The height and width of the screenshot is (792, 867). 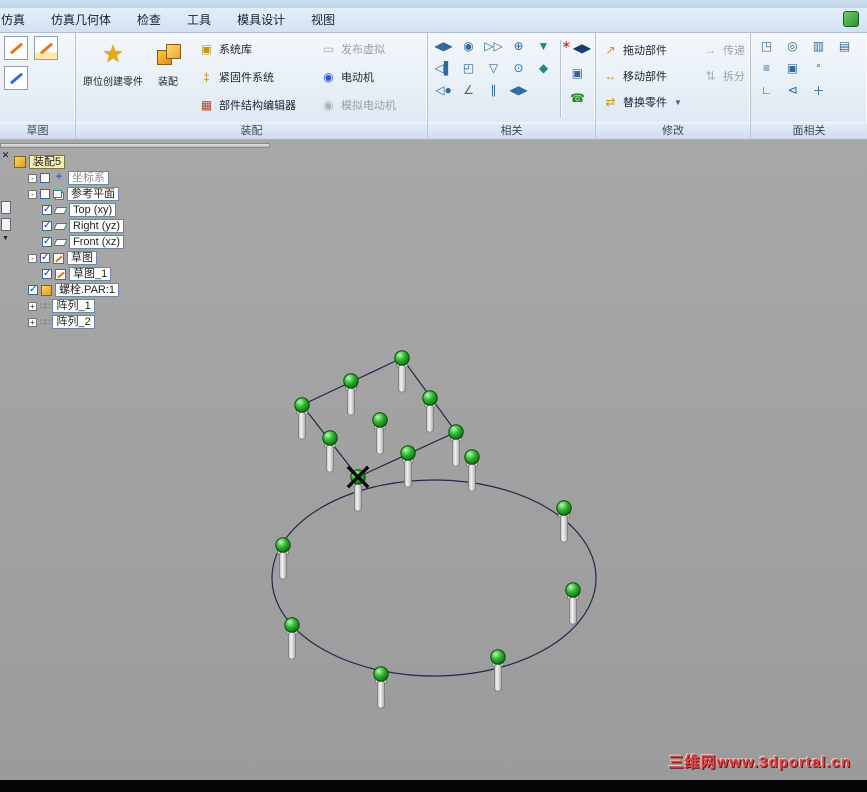 What do you see at coordinates (73, 322) in the screenshot?
I see `tree-item-label-10: 阵列_2` at bounding box center [73, 322].